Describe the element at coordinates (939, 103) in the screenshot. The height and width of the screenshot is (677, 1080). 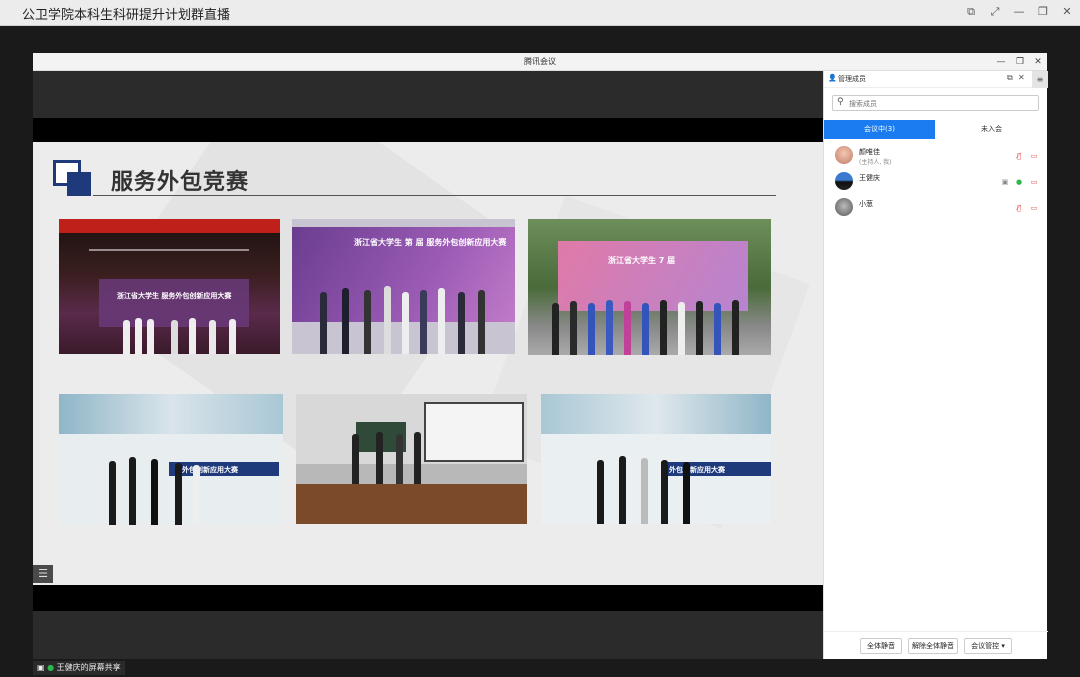
I see `member-search-input` at that location.